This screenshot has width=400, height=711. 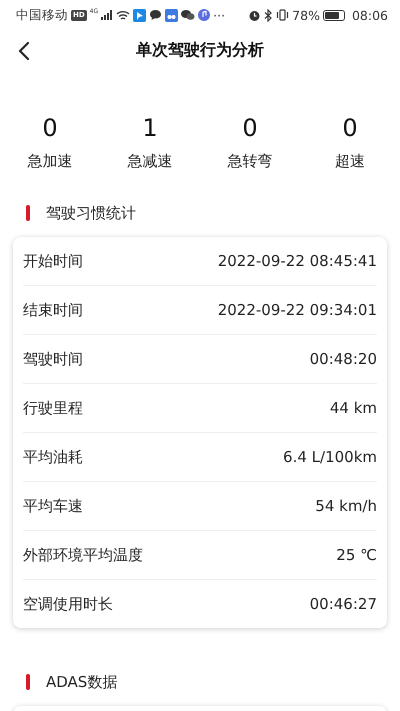 I want to click on field-value: 00:46:27, so click(x=343, y=604).